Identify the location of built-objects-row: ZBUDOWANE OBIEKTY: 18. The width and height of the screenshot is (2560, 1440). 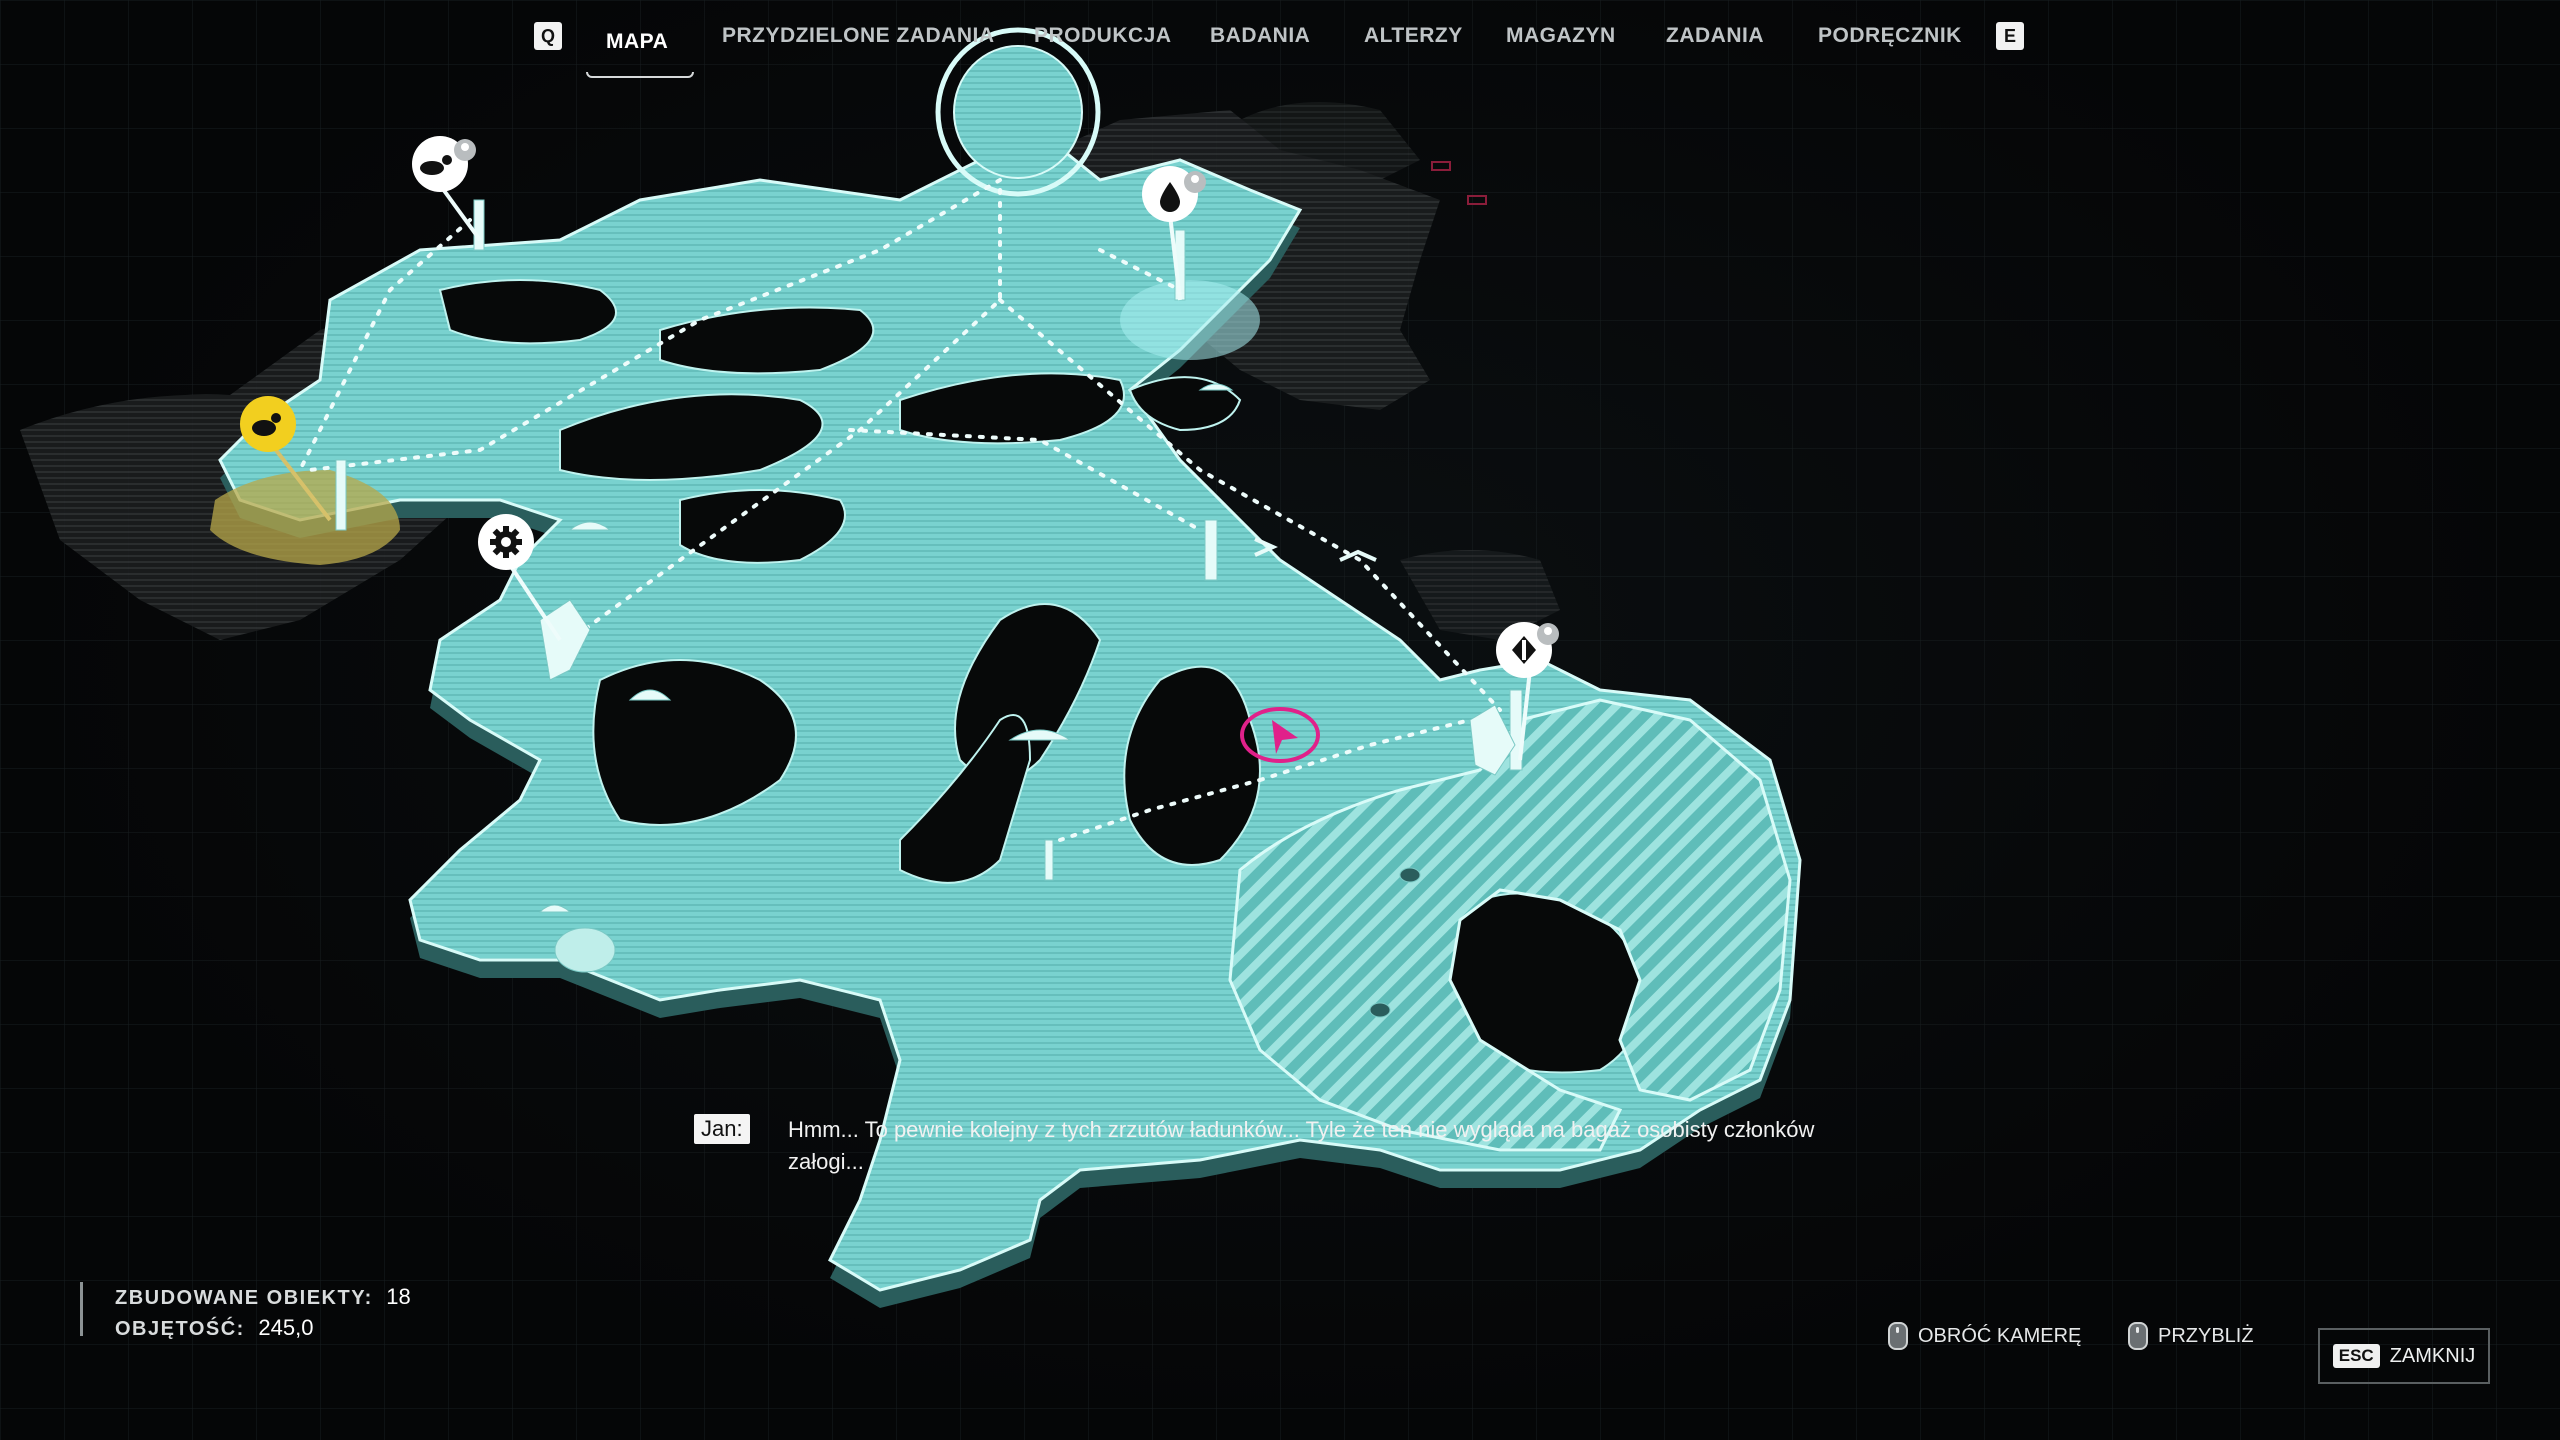
(263, 1297).